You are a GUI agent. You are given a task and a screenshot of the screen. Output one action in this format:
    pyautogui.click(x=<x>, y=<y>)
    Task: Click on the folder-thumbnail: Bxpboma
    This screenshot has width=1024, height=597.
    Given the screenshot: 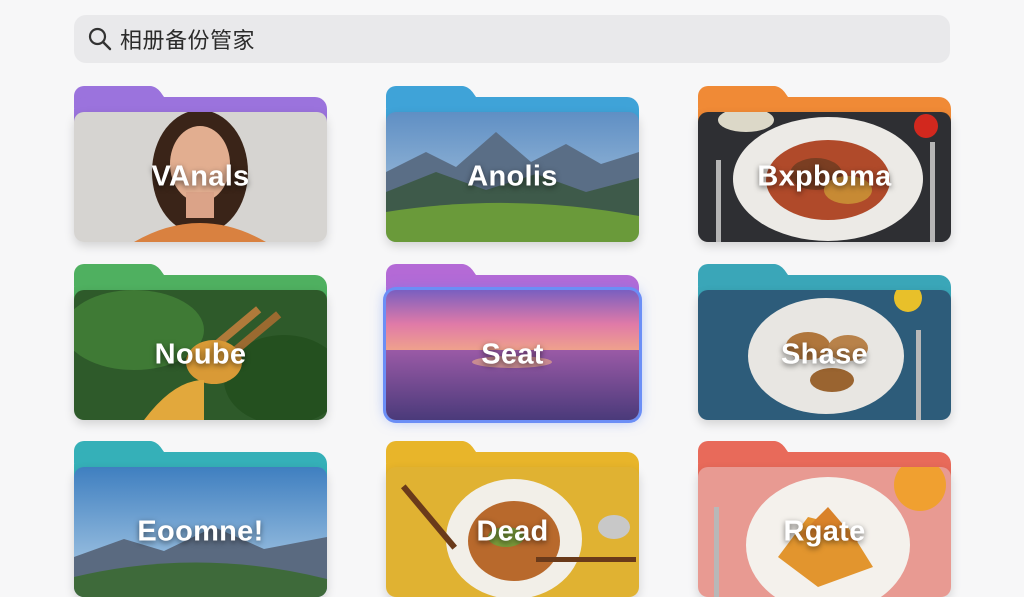 What is the action you would take?
    pyautogui.click(x=824, y=177)
    